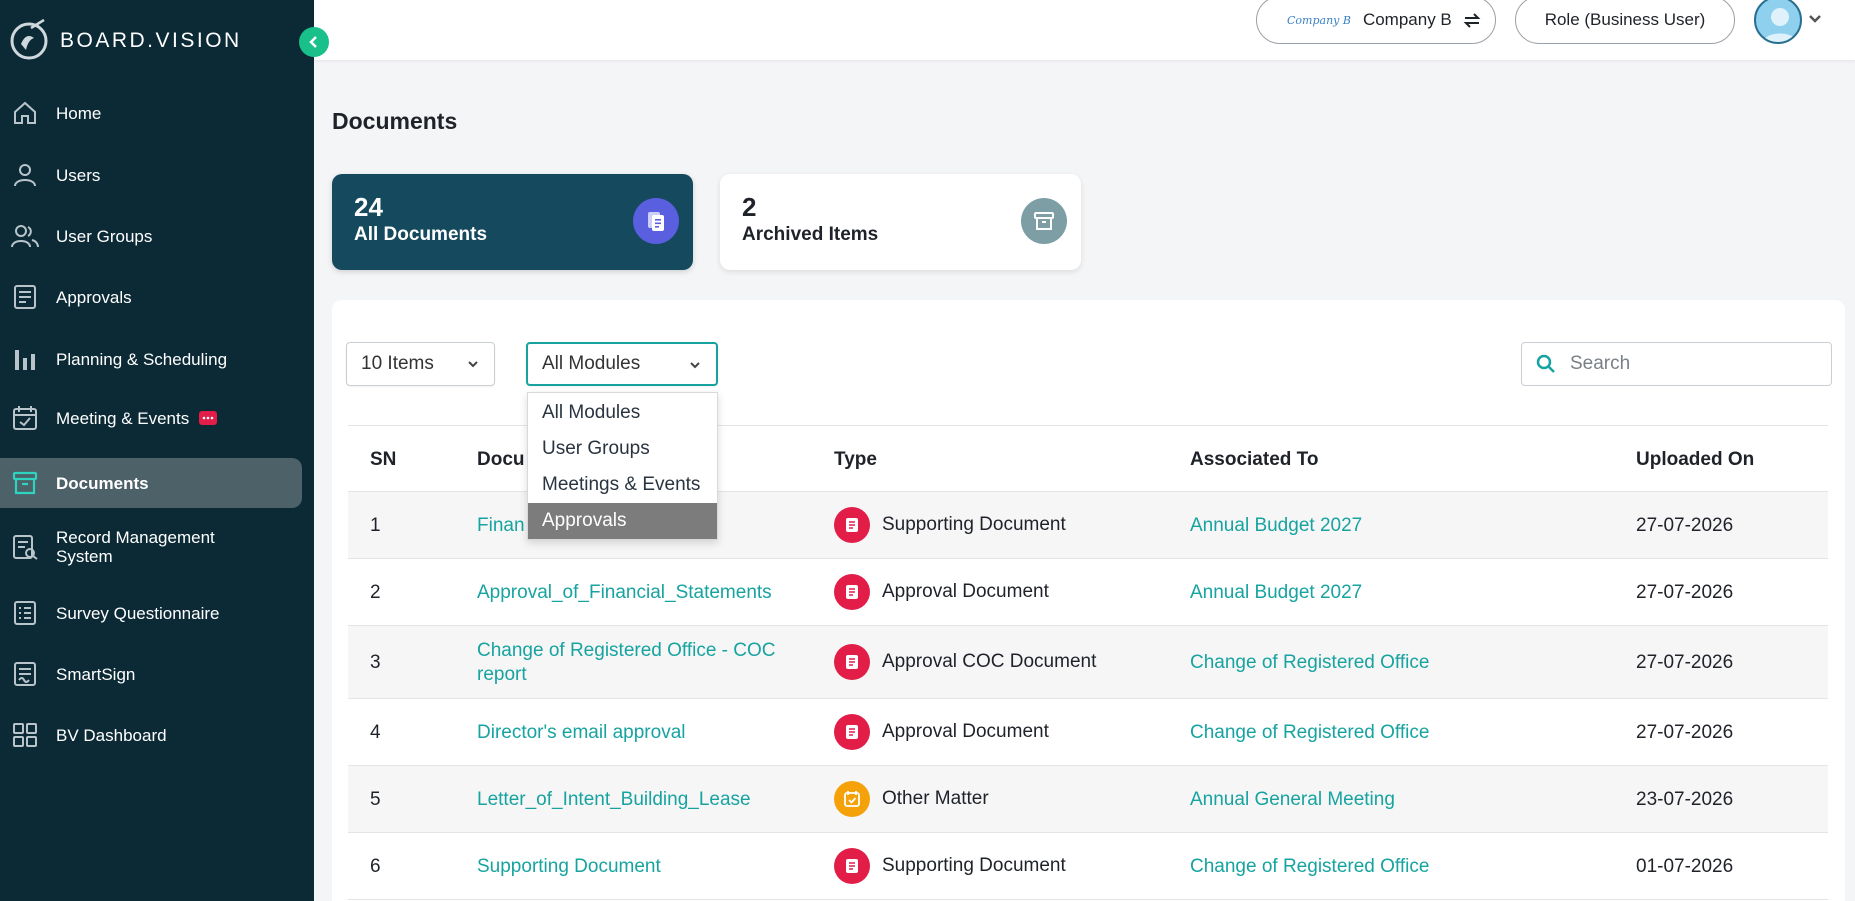 Image resolution: width=1855 pixels, height=901 pixels. Describe the element at coordinates (151, 674) in the screenshot. I see `sidebar-item-smartsign: SmartSign` at that location.